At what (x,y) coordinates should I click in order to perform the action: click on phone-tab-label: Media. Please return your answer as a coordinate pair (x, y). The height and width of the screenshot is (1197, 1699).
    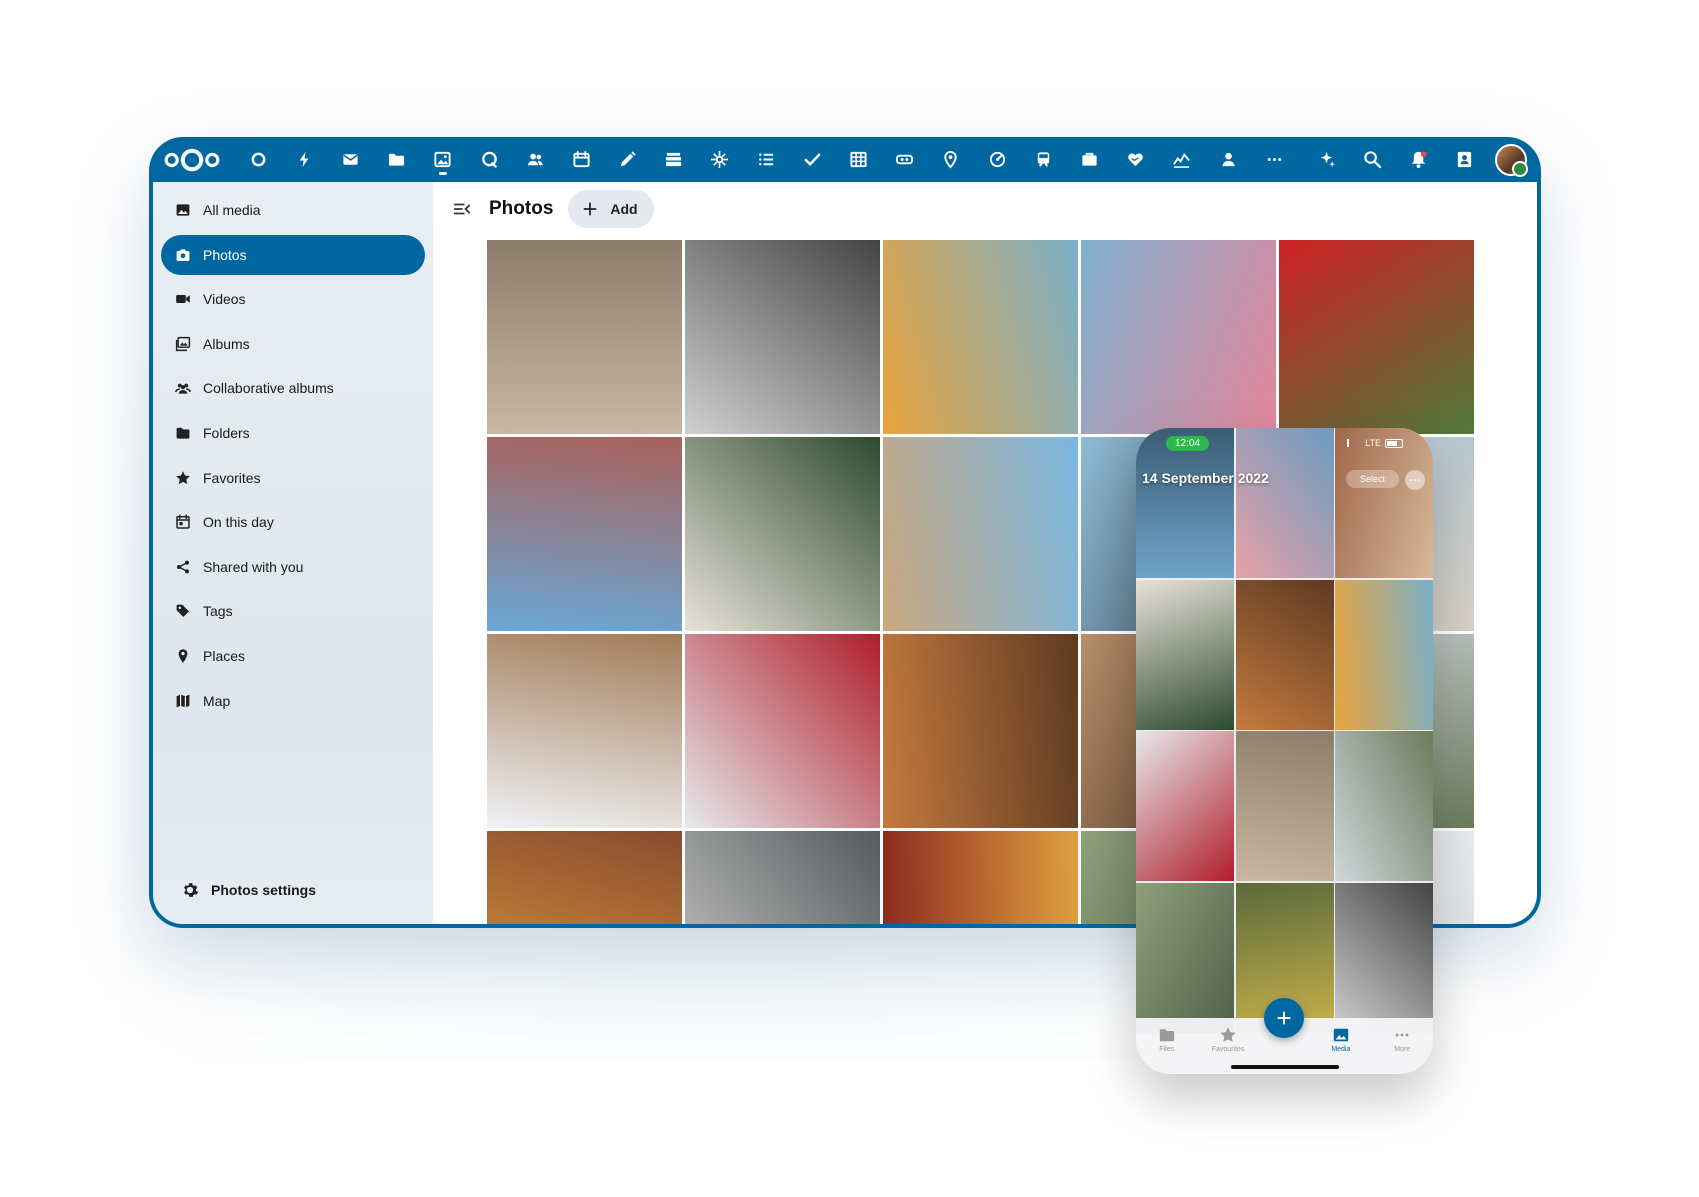
    Looking at the image, I should click on (1341, 1049).